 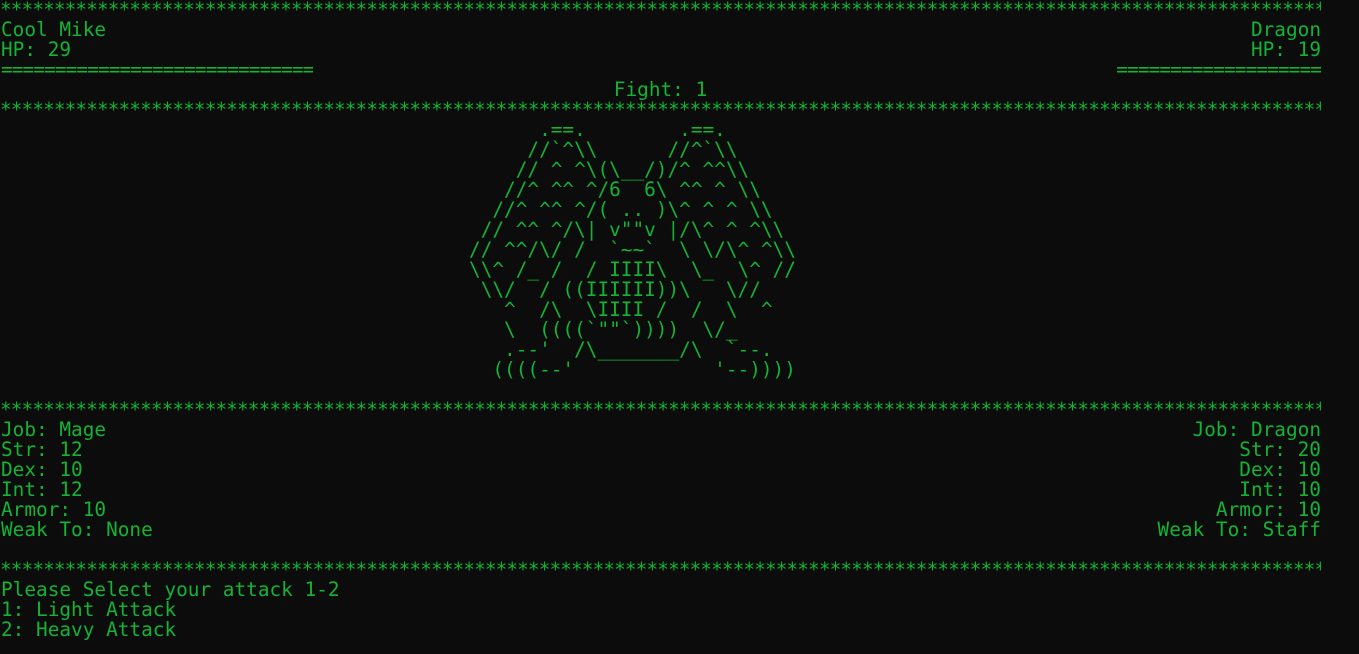 I want to click on player-name: Cool Mike, so click(x=54, y=30).